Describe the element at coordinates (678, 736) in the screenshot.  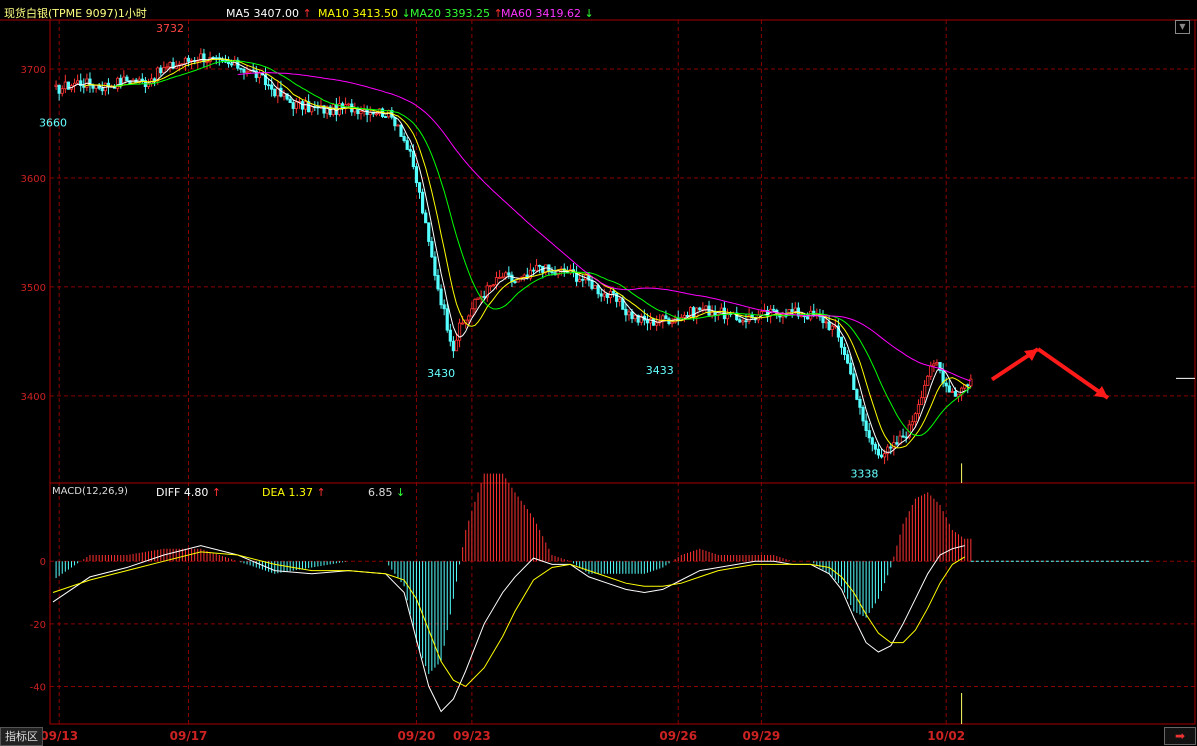
I see `date-tick-label: 09/26` at that location.